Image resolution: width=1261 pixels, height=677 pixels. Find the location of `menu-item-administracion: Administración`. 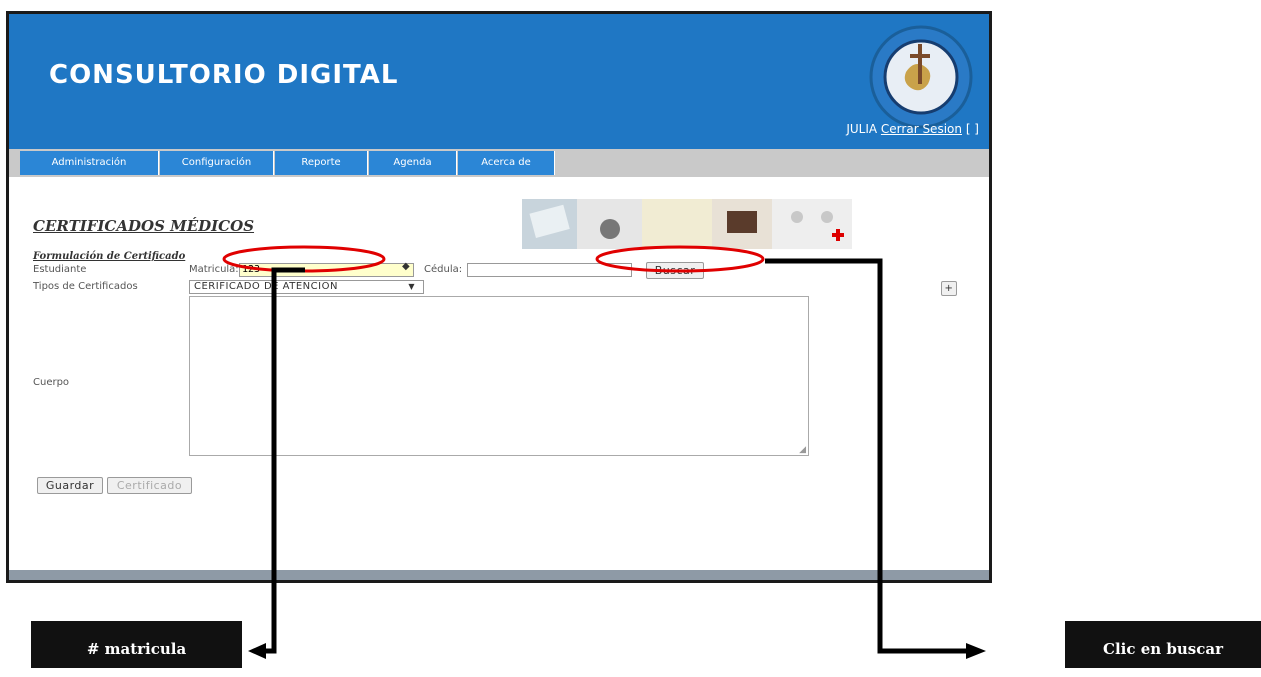

menu-item-administracion: Administración is located at coordinates (89, 163).